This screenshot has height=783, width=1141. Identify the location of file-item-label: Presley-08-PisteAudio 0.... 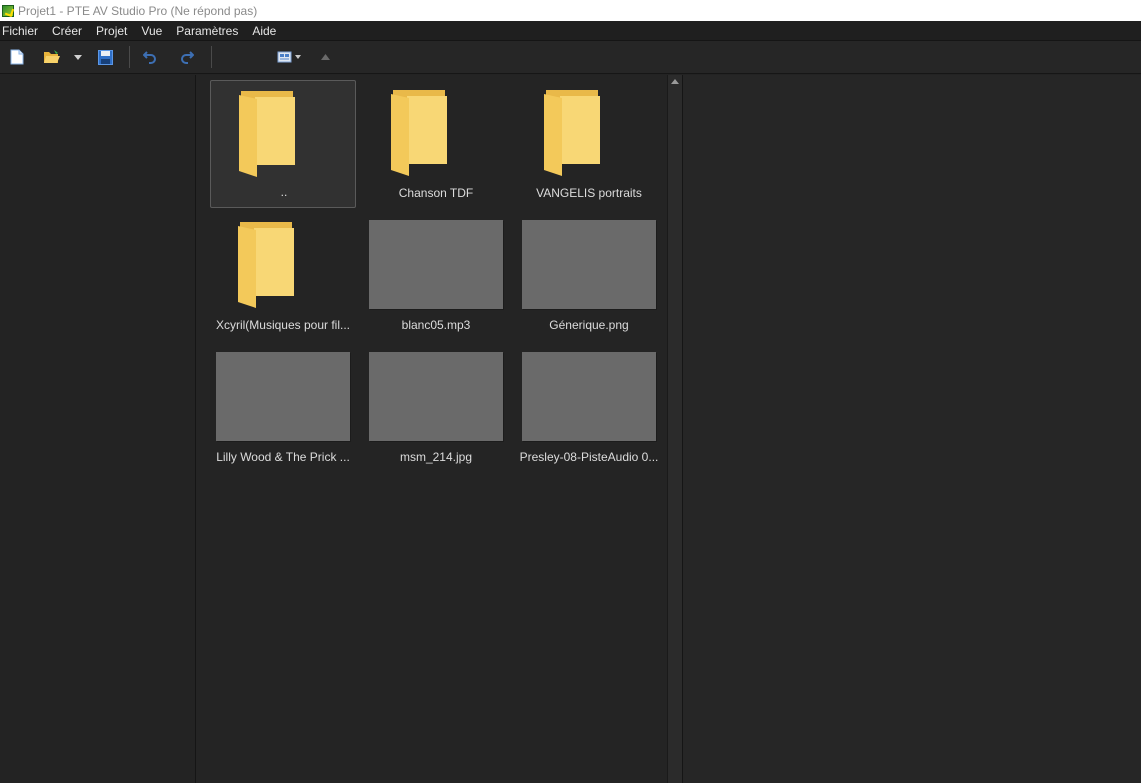
(589, 457).